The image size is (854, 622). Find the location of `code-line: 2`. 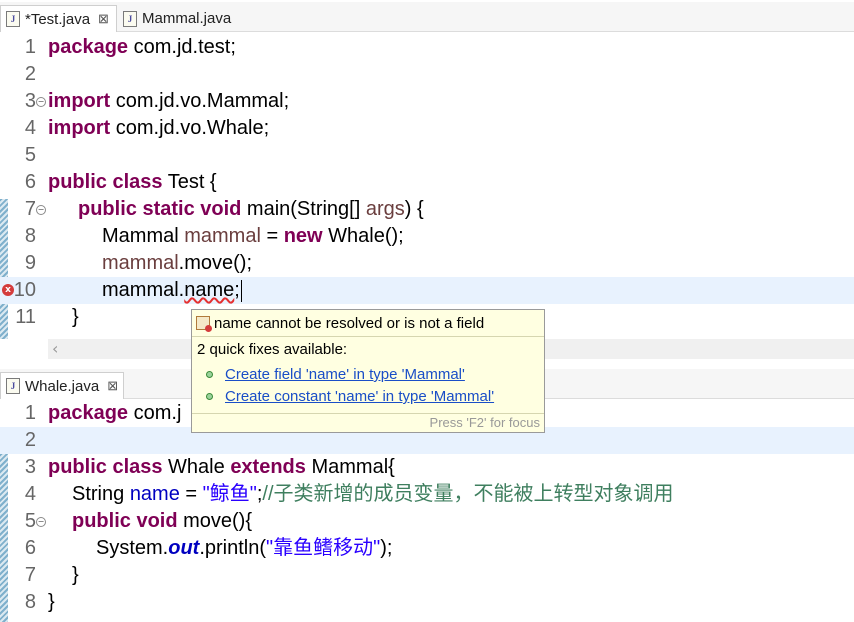

code-line: 2 is located at coordinates (427, 74).